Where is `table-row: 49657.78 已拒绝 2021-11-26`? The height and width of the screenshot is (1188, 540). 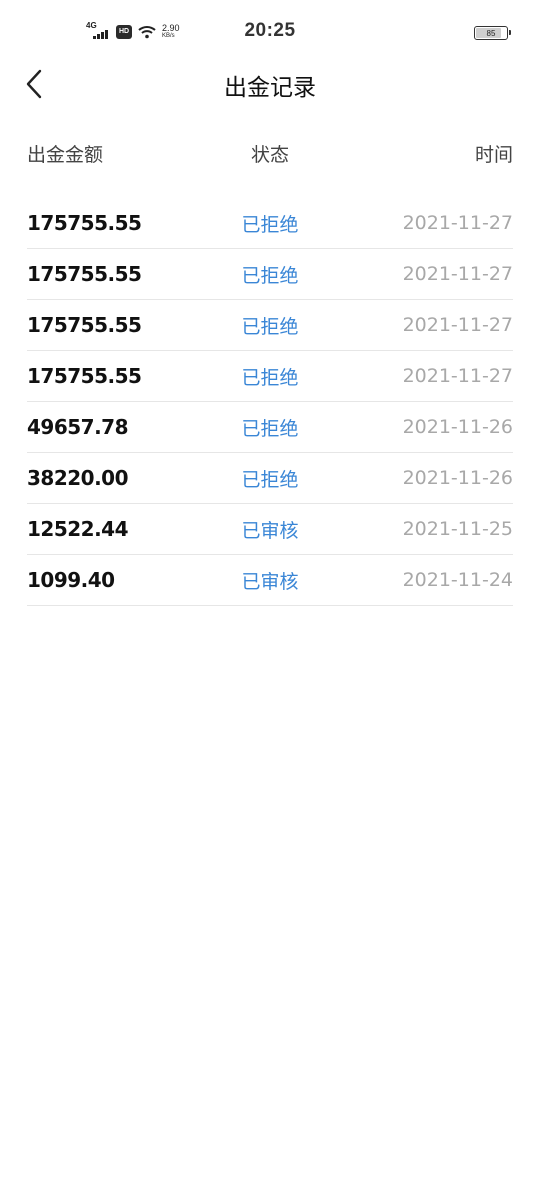 table-row: 49657.78 已拒绝 2021-11-26 is located at coordinates (270, 427).